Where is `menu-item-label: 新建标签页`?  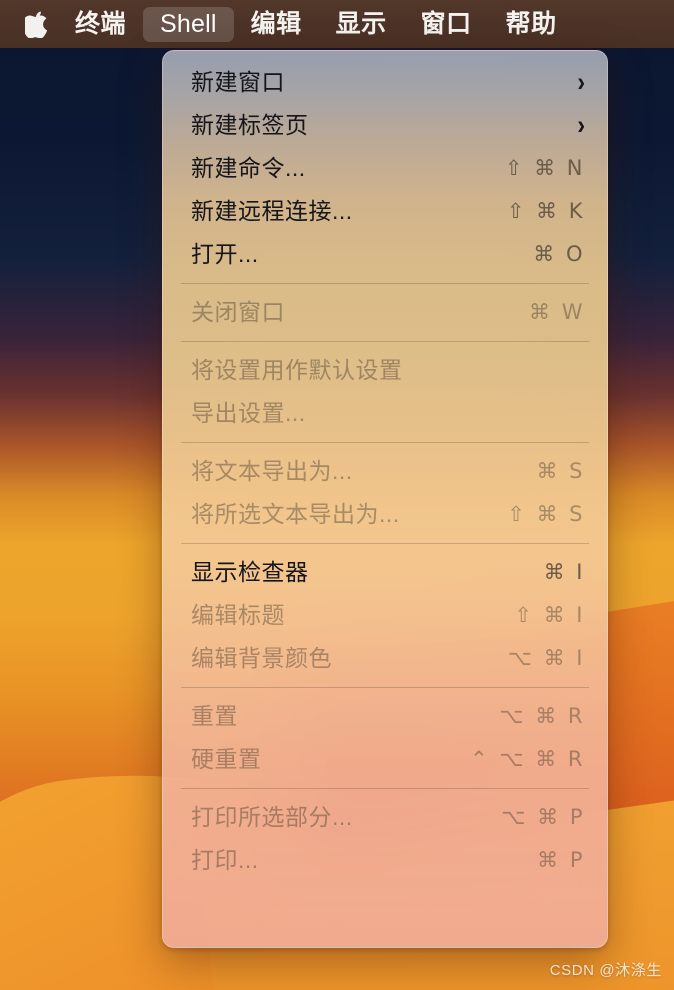
menu-item-label: 新建标签页 is located at coordinates (250, 125).